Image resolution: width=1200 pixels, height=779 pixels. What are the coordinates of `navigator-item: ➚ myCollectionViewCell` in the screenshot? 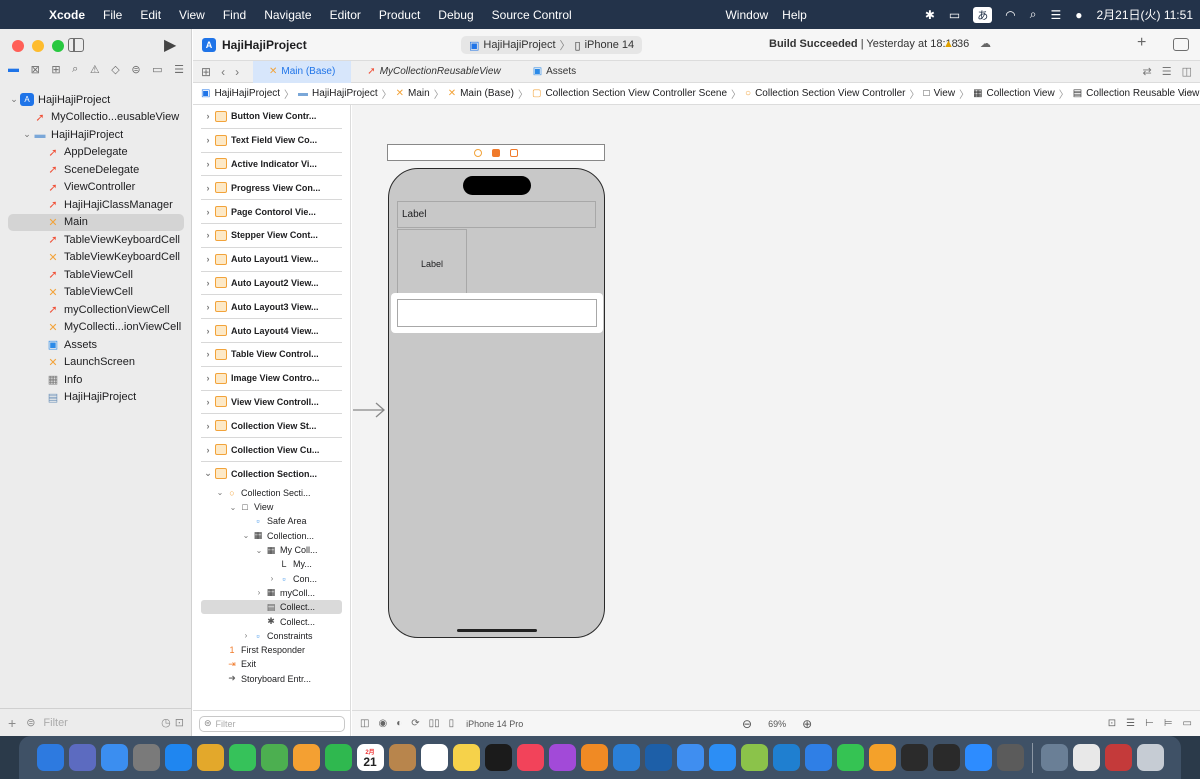 It's located at (96, 310).